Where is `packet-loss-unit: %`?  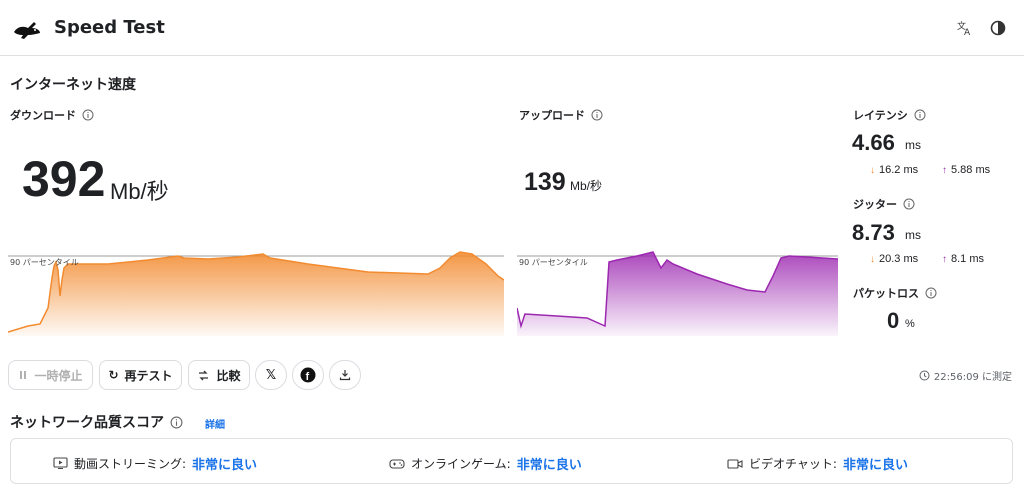
packet-loss-unit: % is located at coordinates (910, 324).